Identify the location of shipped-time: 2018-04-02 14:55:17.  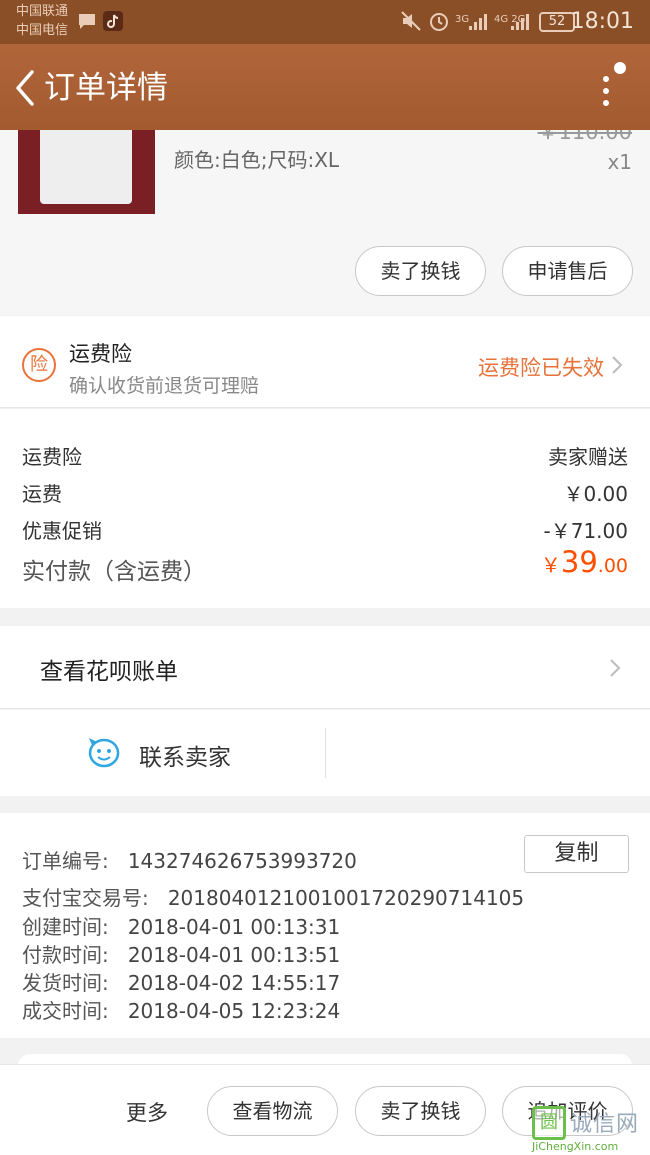
(234, 983).